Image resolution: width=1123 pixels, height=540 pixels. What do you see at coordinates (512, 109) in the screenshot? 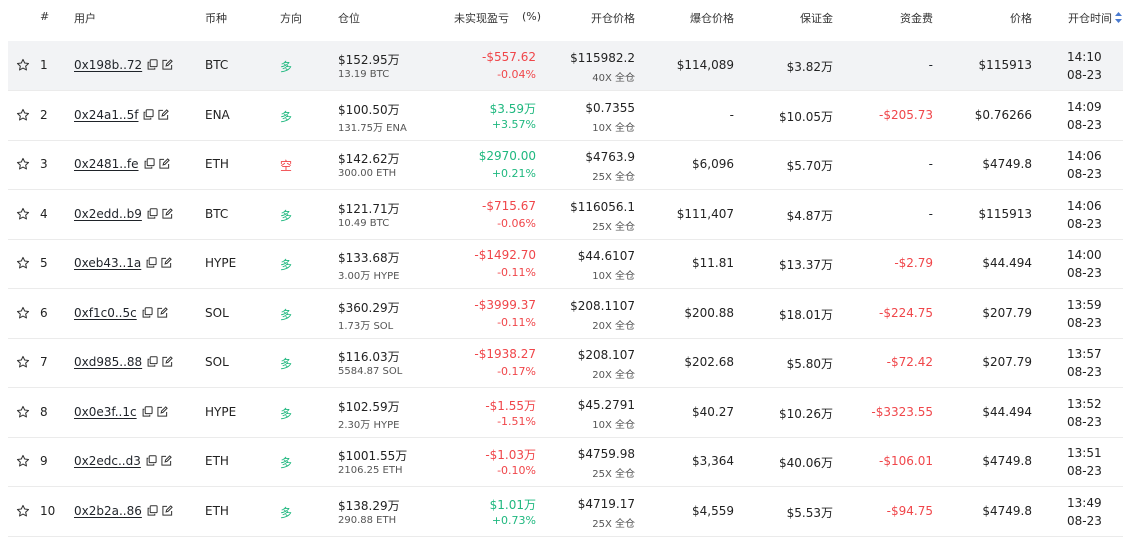
I see `unrealized-pnl: $3.59万` at bounding box center [512, 109].